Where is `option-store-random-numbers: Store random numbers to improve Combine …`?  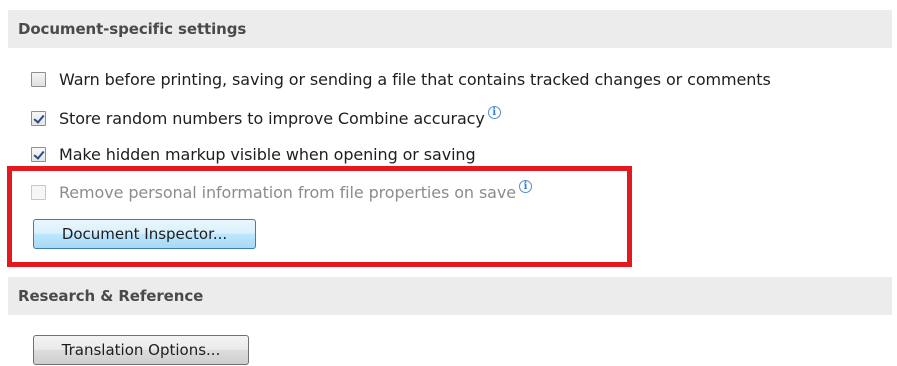
option-store-random-numbers: Store random numbers to improve Combine … is located at coordinates (266, 117).